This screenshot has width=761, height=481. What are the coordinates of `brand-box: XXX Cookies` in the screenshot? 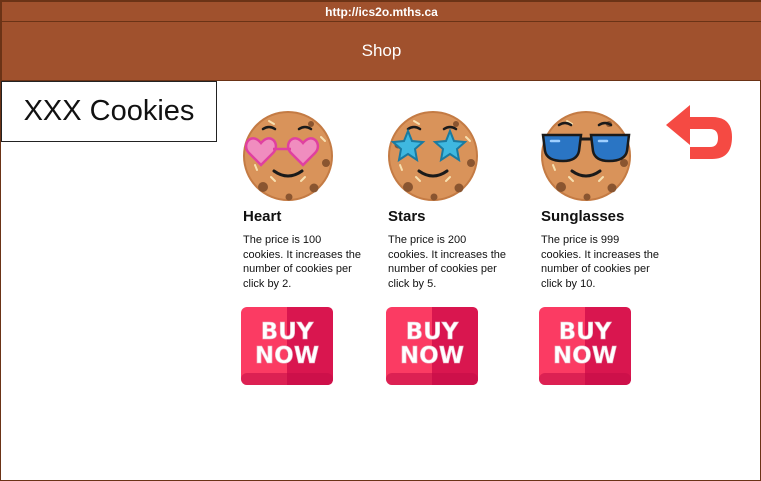 It's located at (109, 111).